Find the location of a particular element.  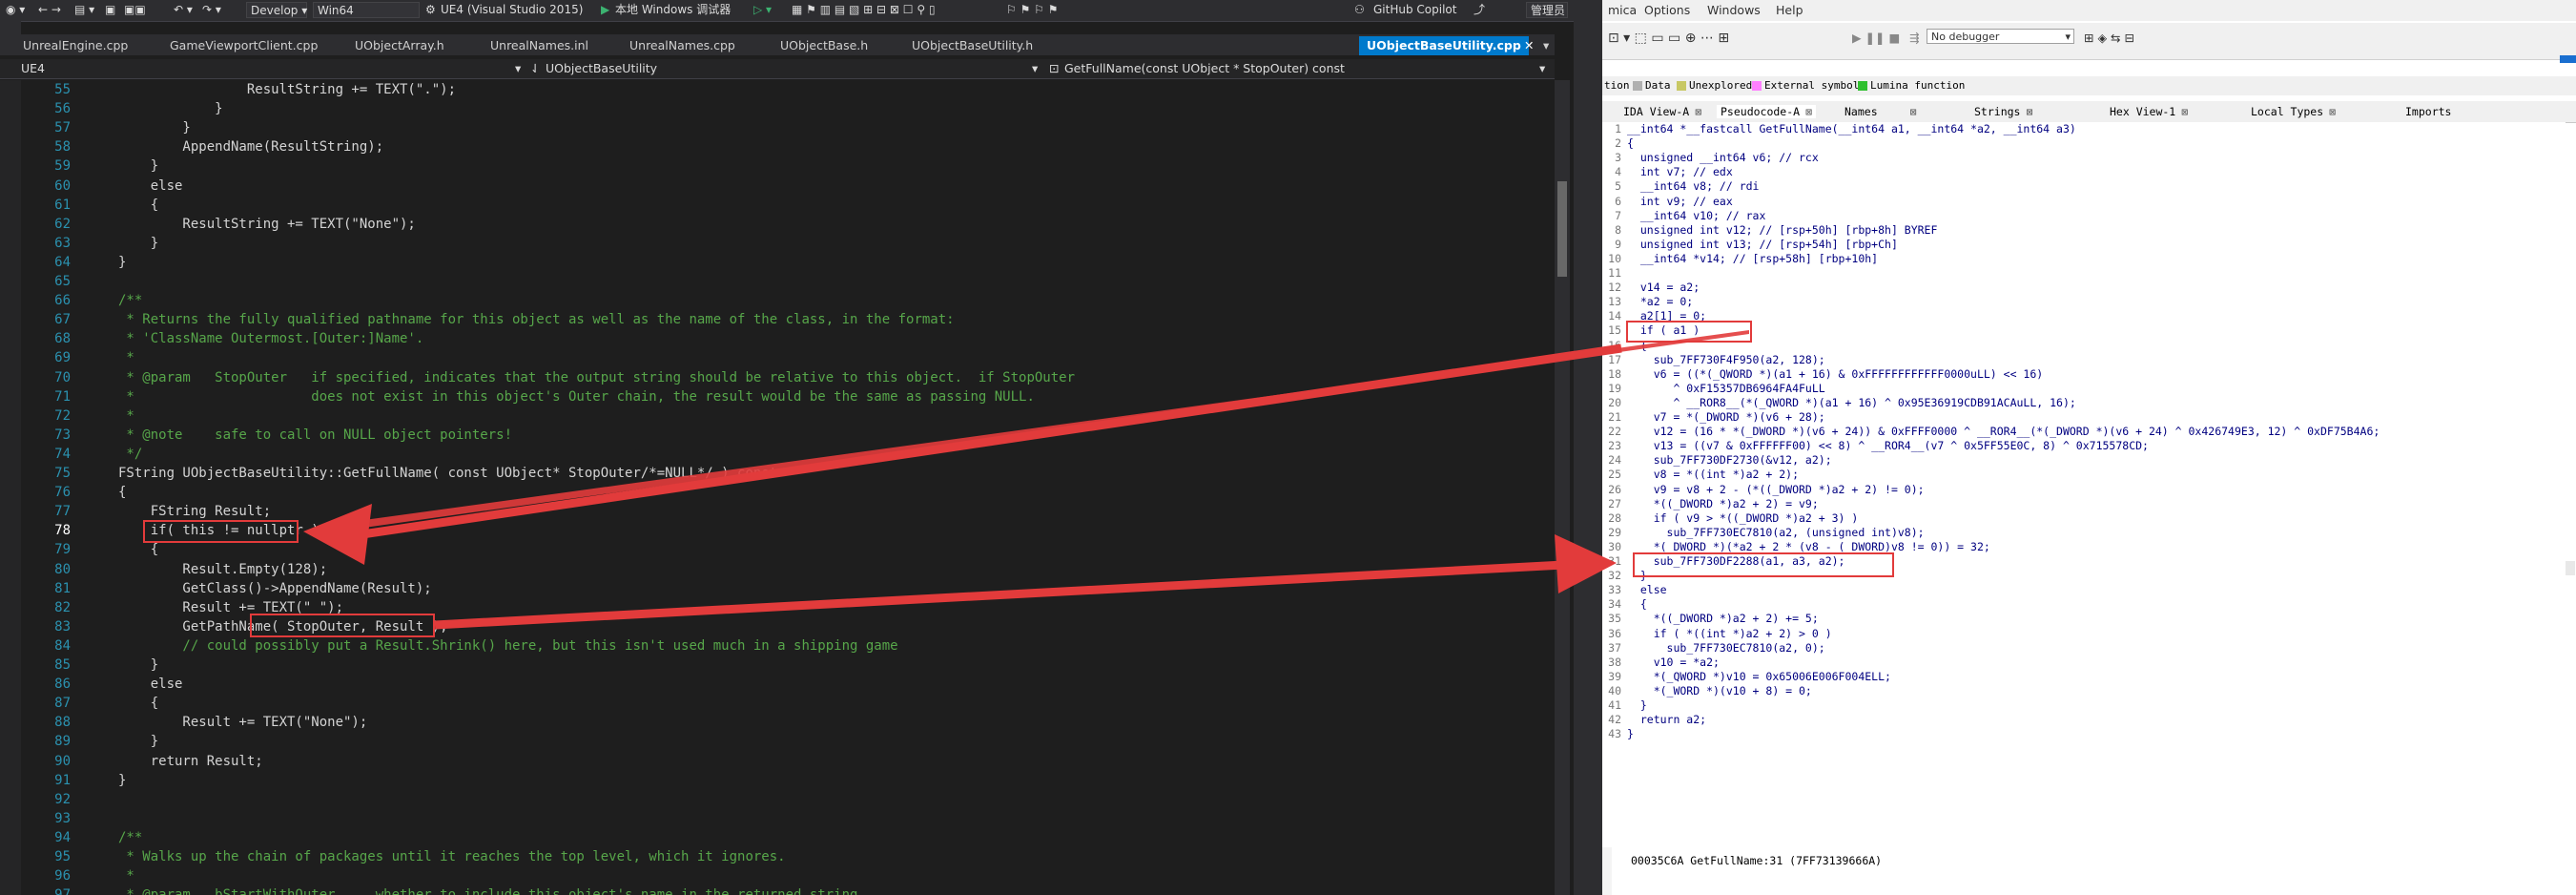

arrow-to-sub-call is located at coordinates (999, 595).